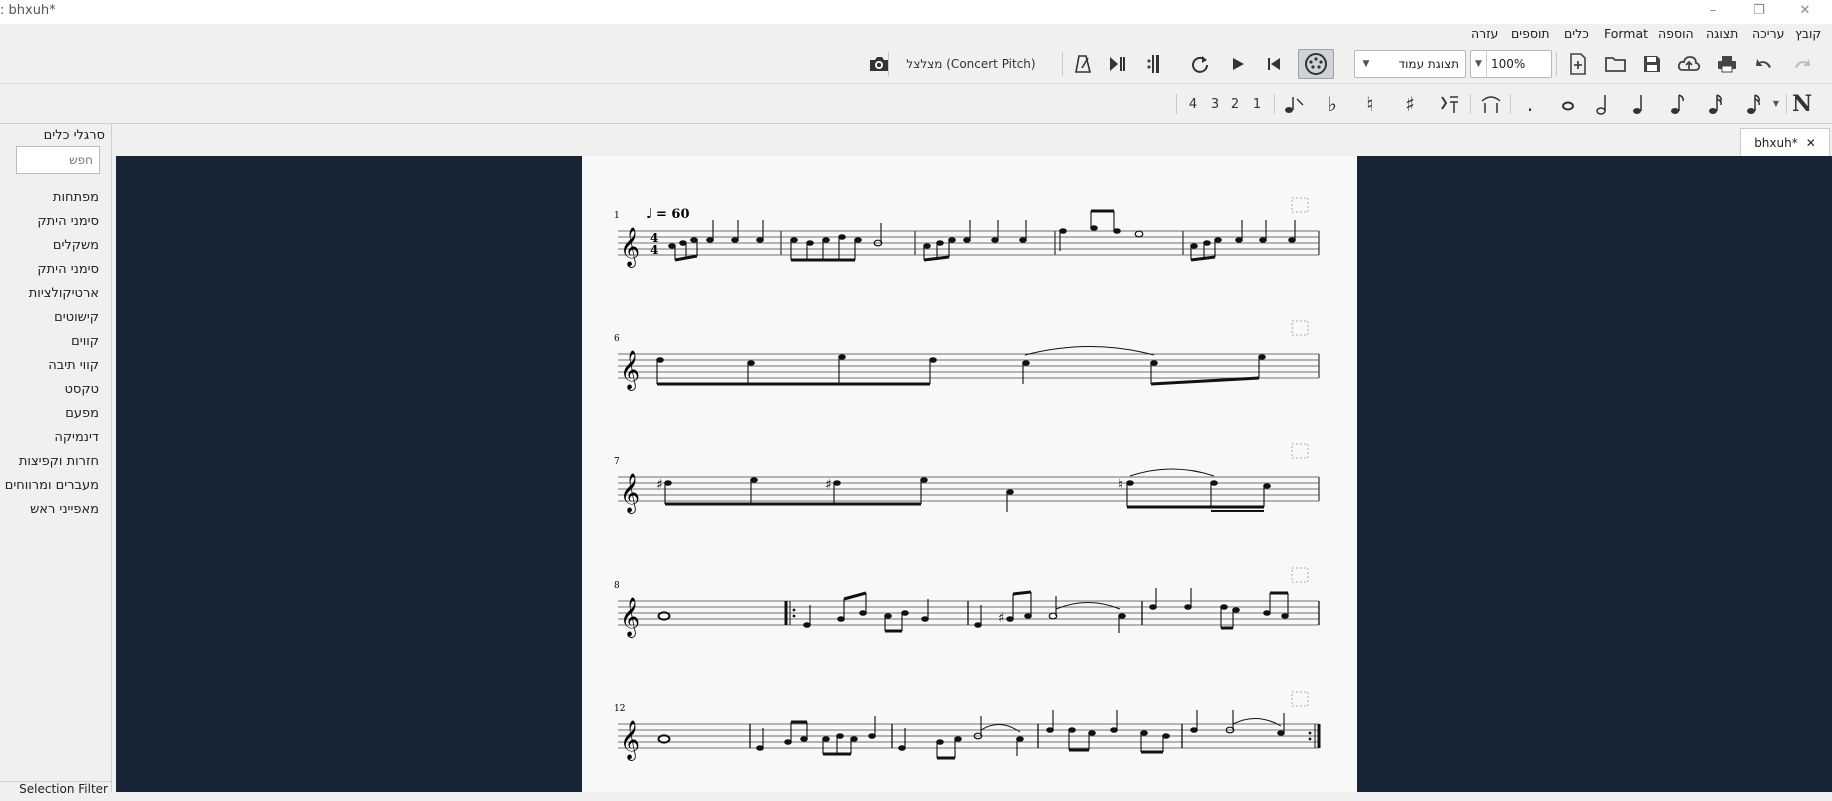  I want to click on time-sig-bottom: 4, so click(654, 250).